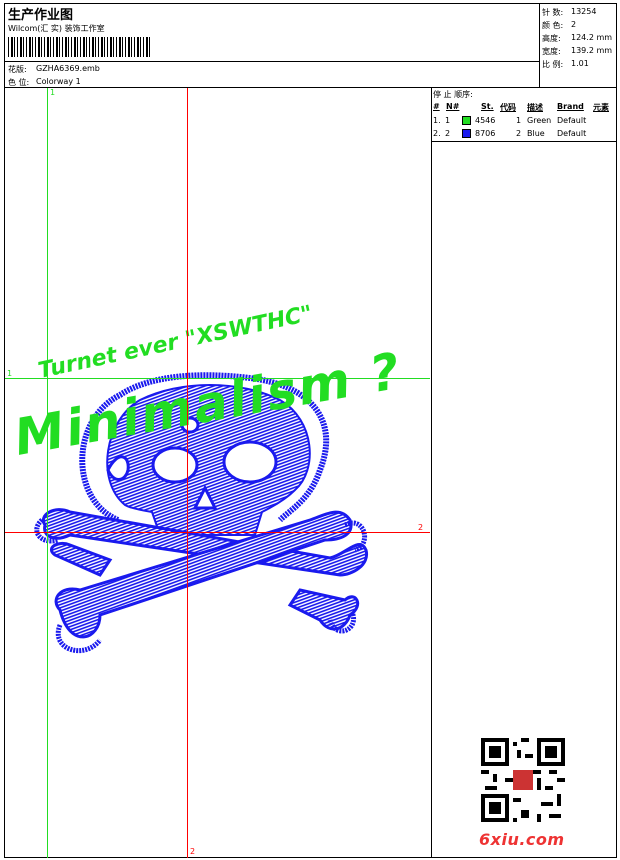  Describe the element at coordinates (193, 851) in the screenshot. I see `guide-red-v-label: 2` at that location.